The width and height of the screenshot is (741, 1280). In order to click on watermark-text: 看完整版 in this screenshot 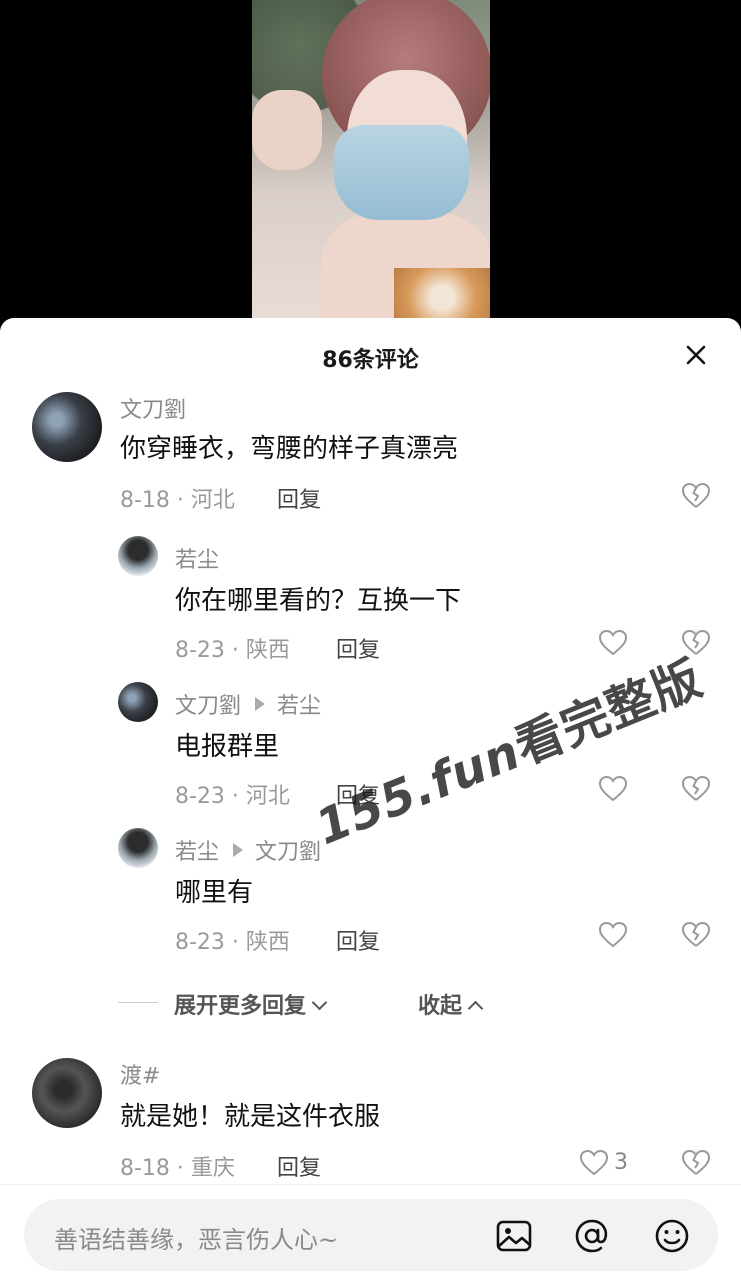, I will do `click(609, 713)`.